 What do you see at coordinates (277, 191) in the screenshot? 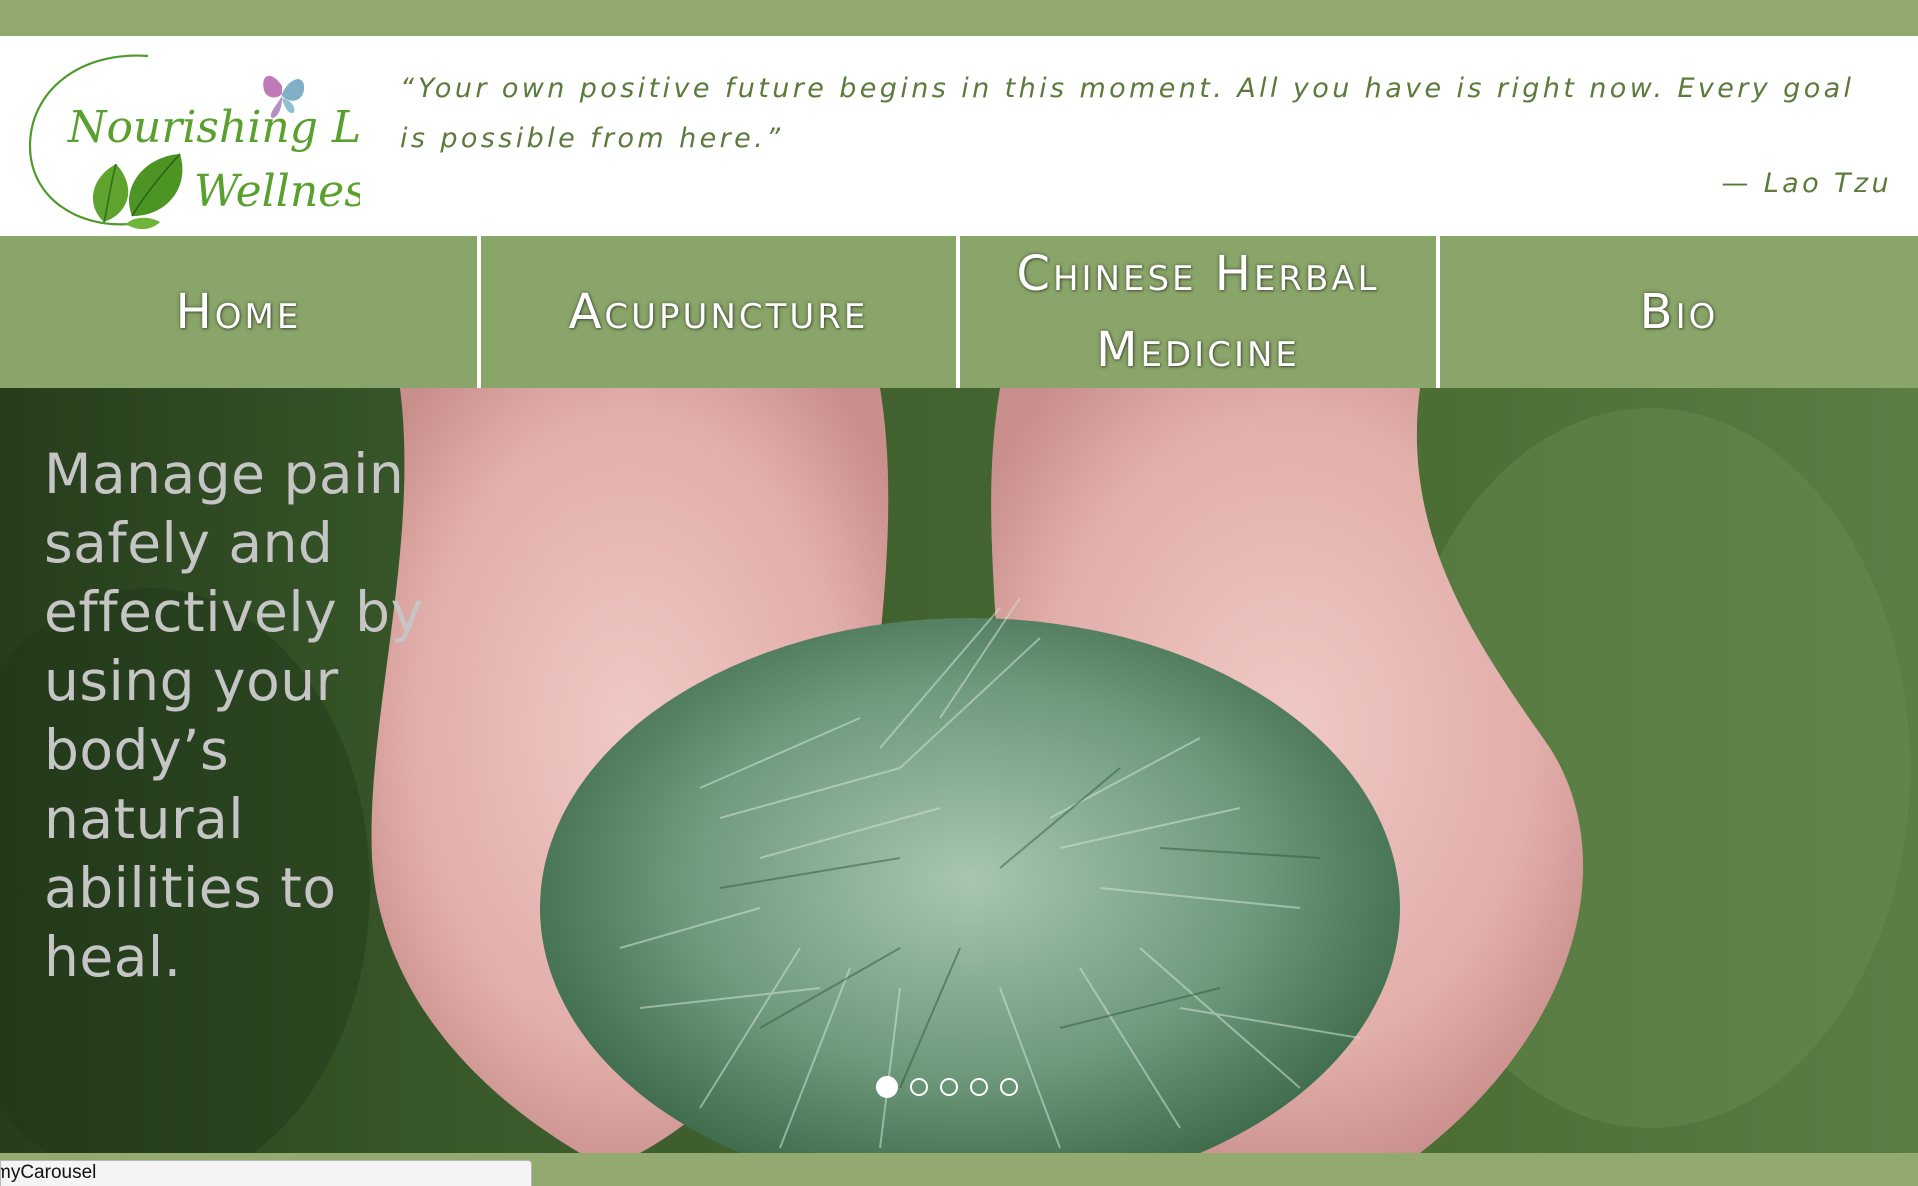
I see `logo-wordmark-line2: Wellness` at bounding box center [277, 191].